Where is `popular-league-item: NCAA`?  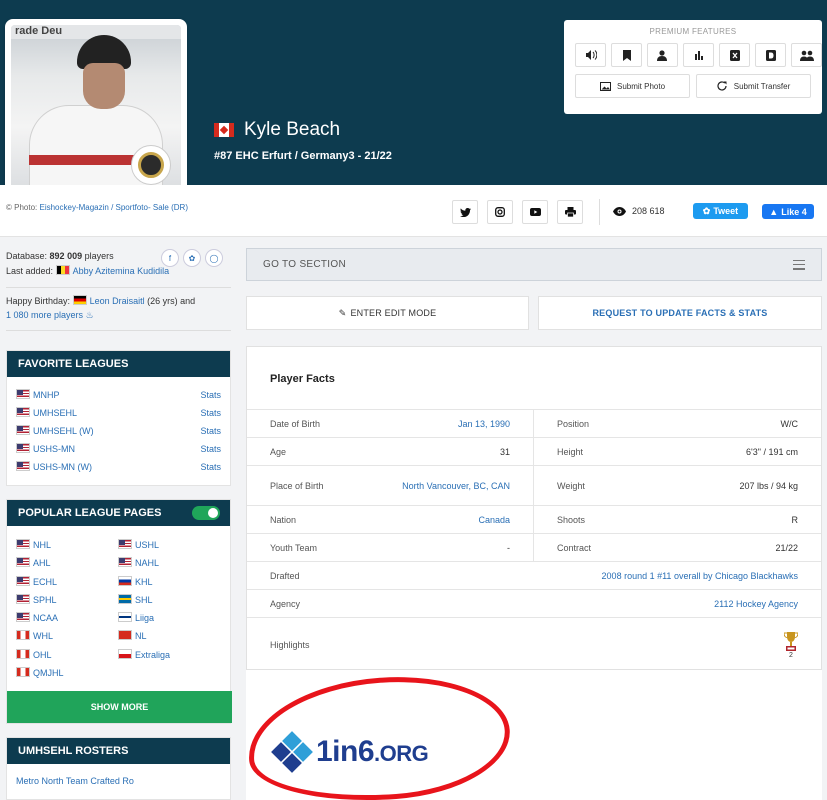 popular-league-item: NCAA is located at coordinates (67, 618).